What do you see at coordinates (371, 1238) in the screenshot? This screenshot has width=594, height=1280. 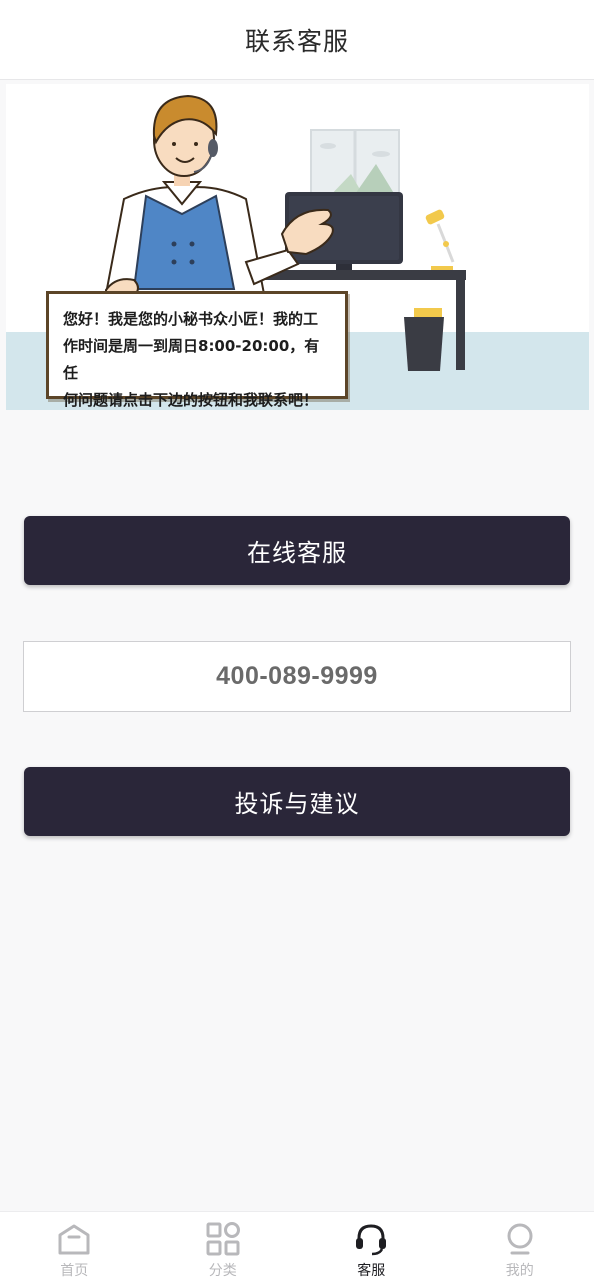 I see `headset-icon` at bounding box center [371, 1238].